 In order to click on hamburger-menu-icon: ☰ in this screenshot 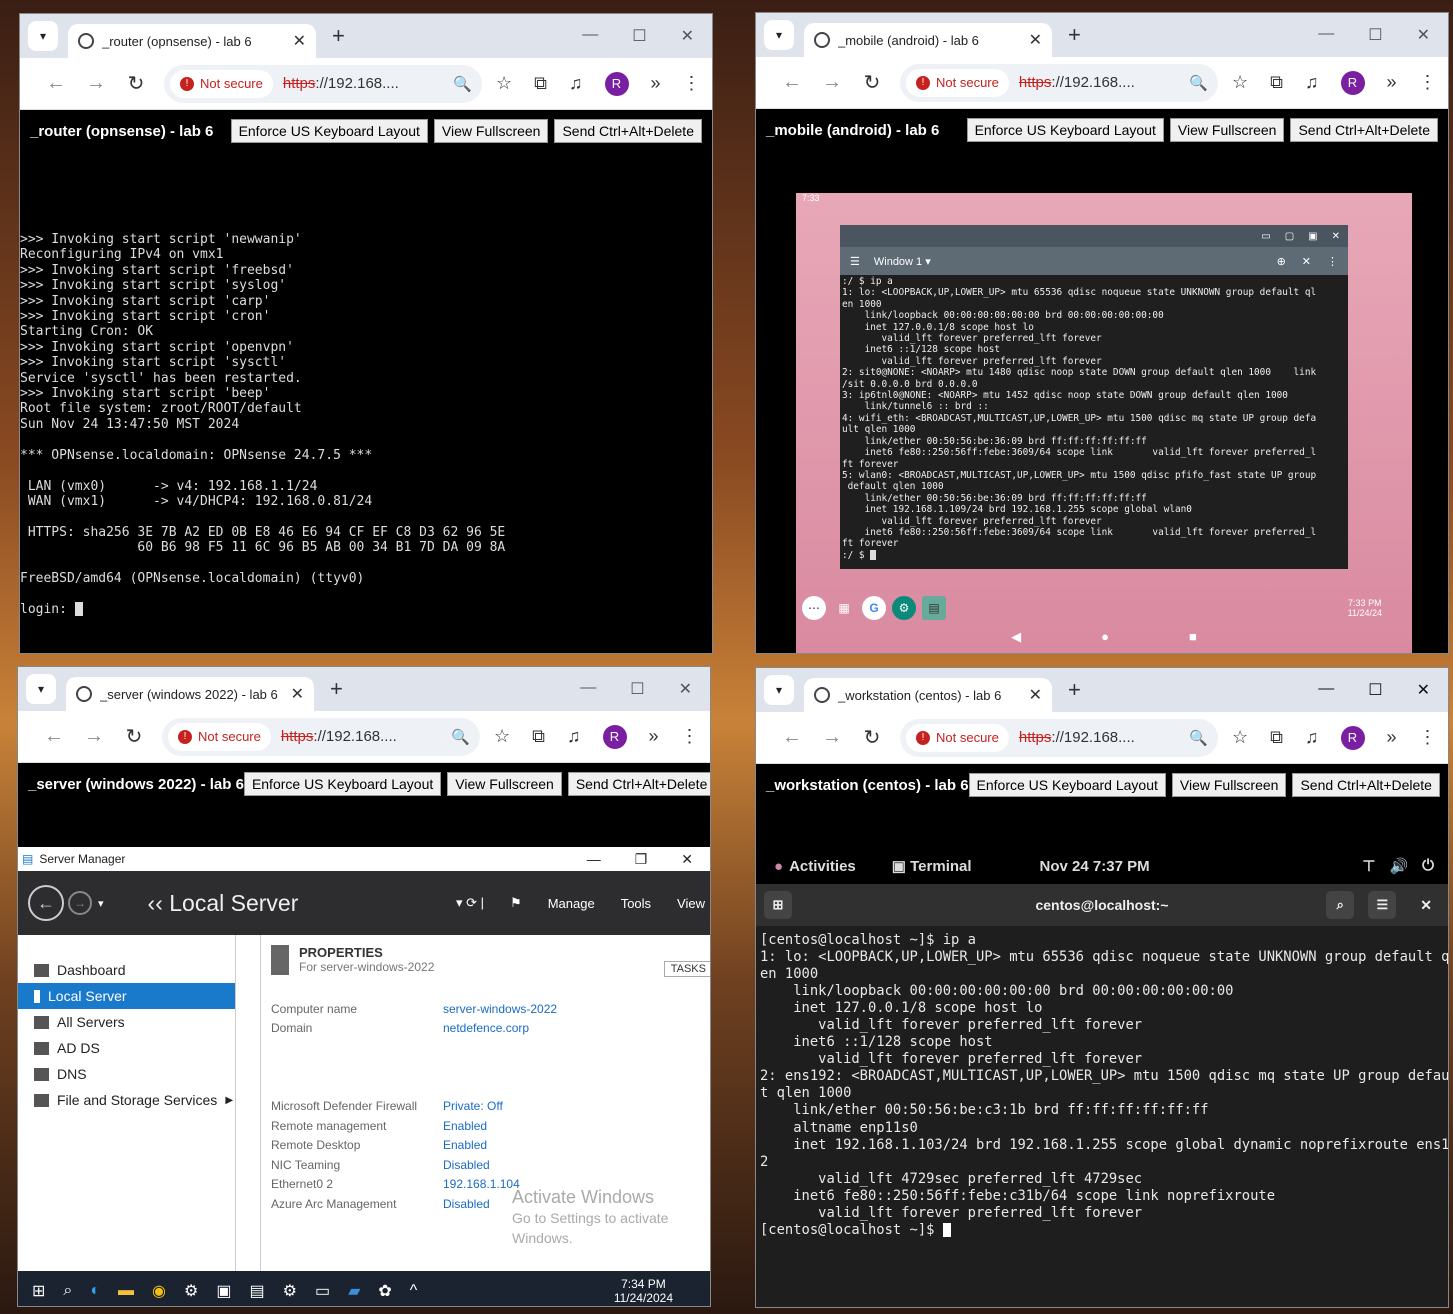, I will do `click(1382, 905)`.